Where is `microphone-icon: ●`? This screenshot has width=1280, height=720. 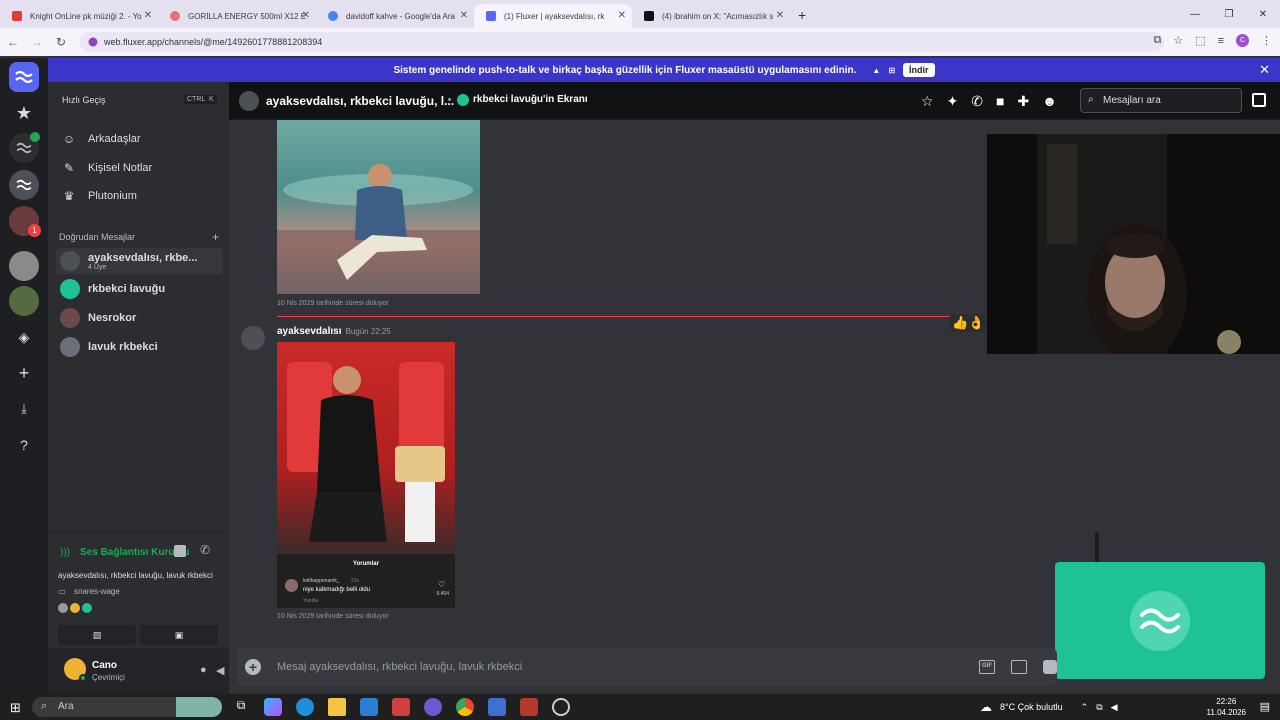
microphone-icon: ● is located at coordinates (203, 670).